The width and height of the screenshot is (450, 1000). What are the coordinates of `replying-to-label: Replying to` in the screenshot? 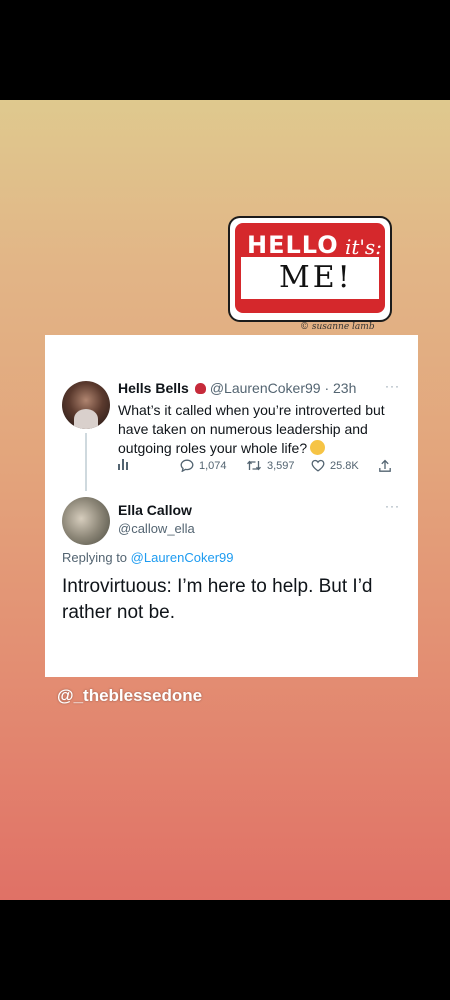 It's located at (95, 557).